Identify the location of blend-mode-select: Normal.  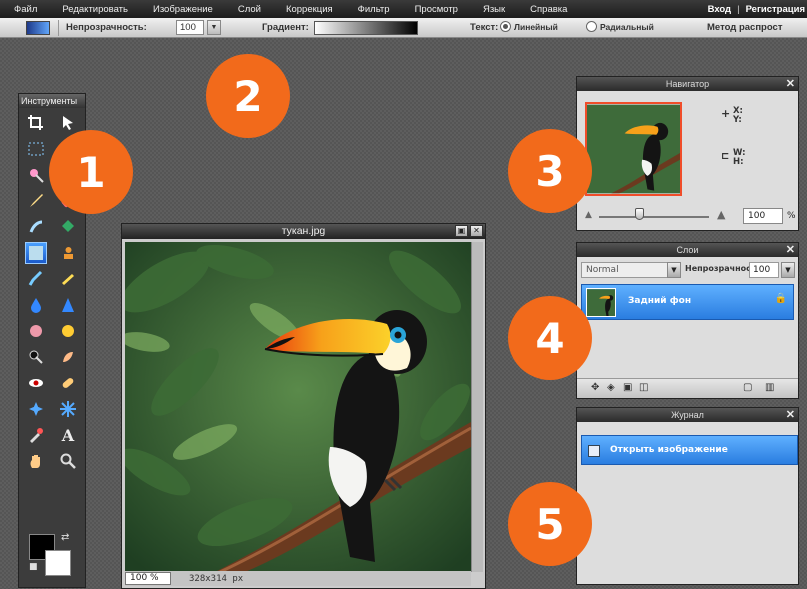
(625, 270).